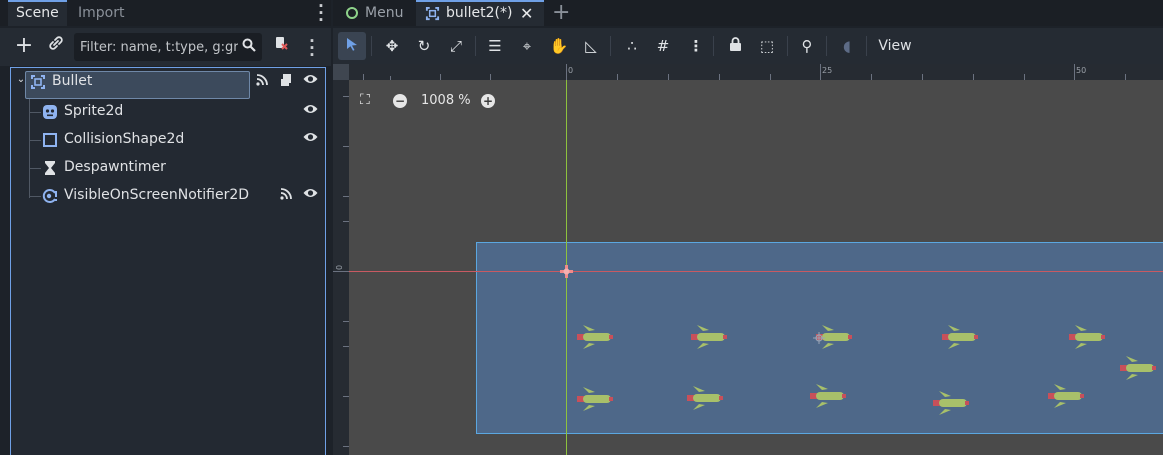 The image size is (1163, 455). Describe the element at coordinates (527, 46) in the screenshot. I see `pivot-tool-icon: ⌖` at that location.